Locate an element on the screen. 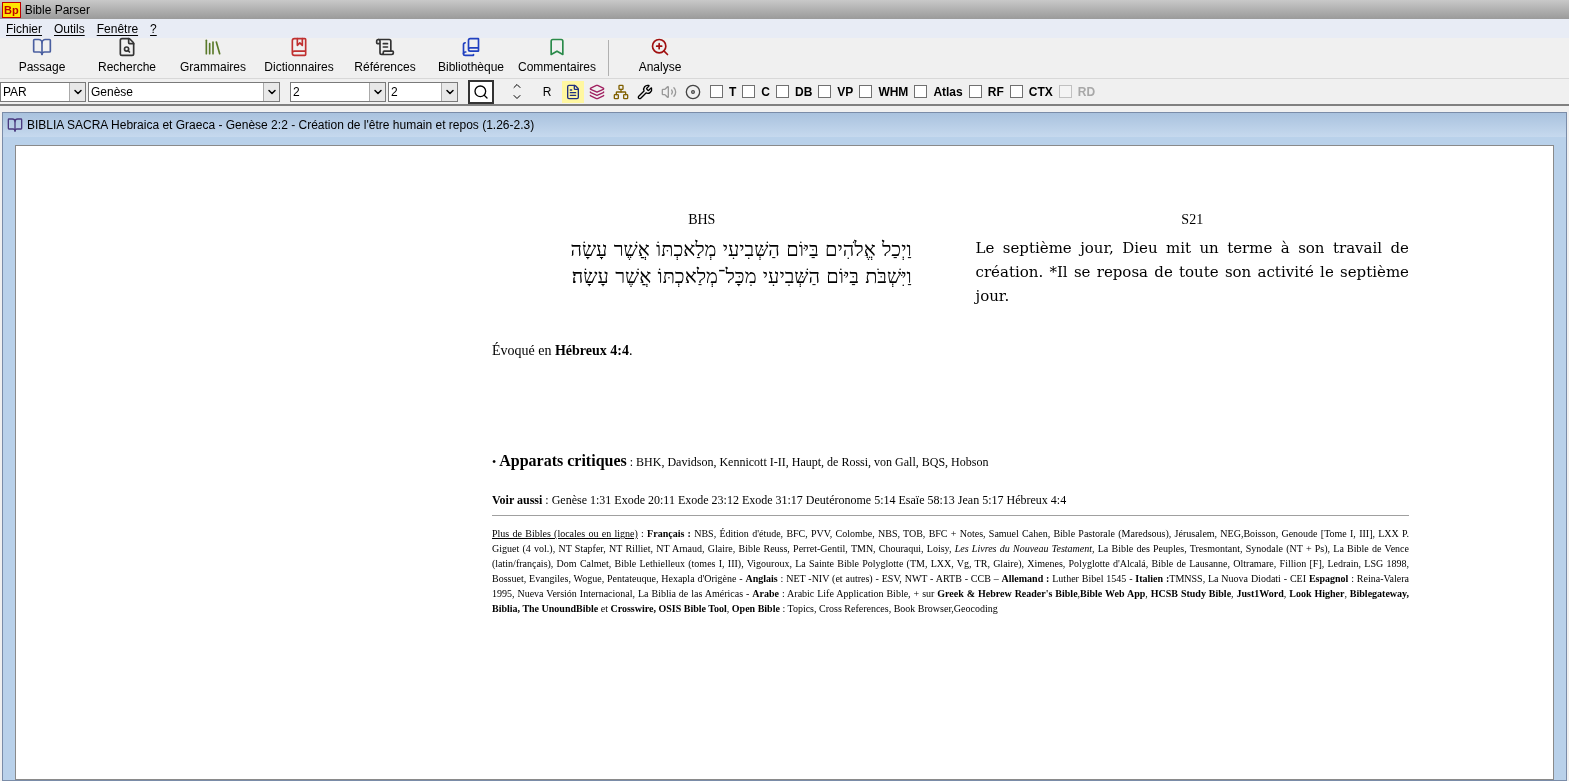  toolbar-button: Analyse is located at coordinates (660, 57).